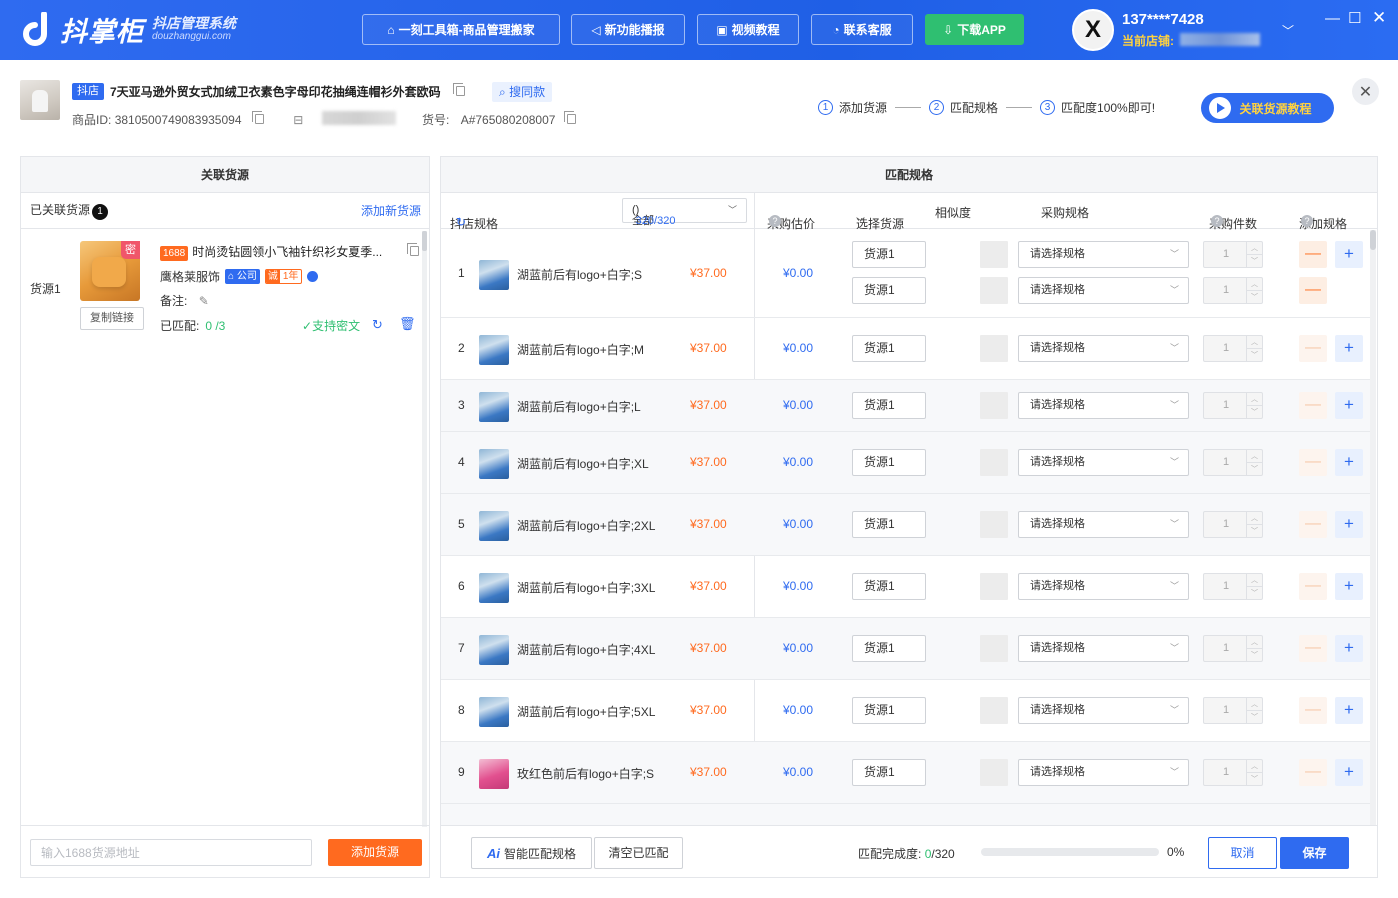 This screenshot has height=898, width=1398. Describe the element at coordinates (112, 318) in the screenshot. I see `copy-link-button: 复制链接` at that location.